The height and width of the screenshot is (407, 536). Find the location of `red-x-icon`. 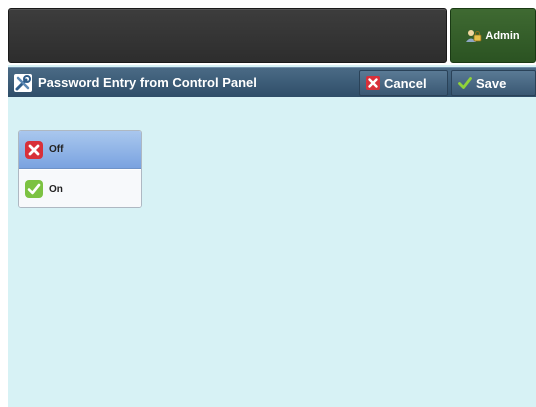

red-x-icon is located at coordinates (34, 149).